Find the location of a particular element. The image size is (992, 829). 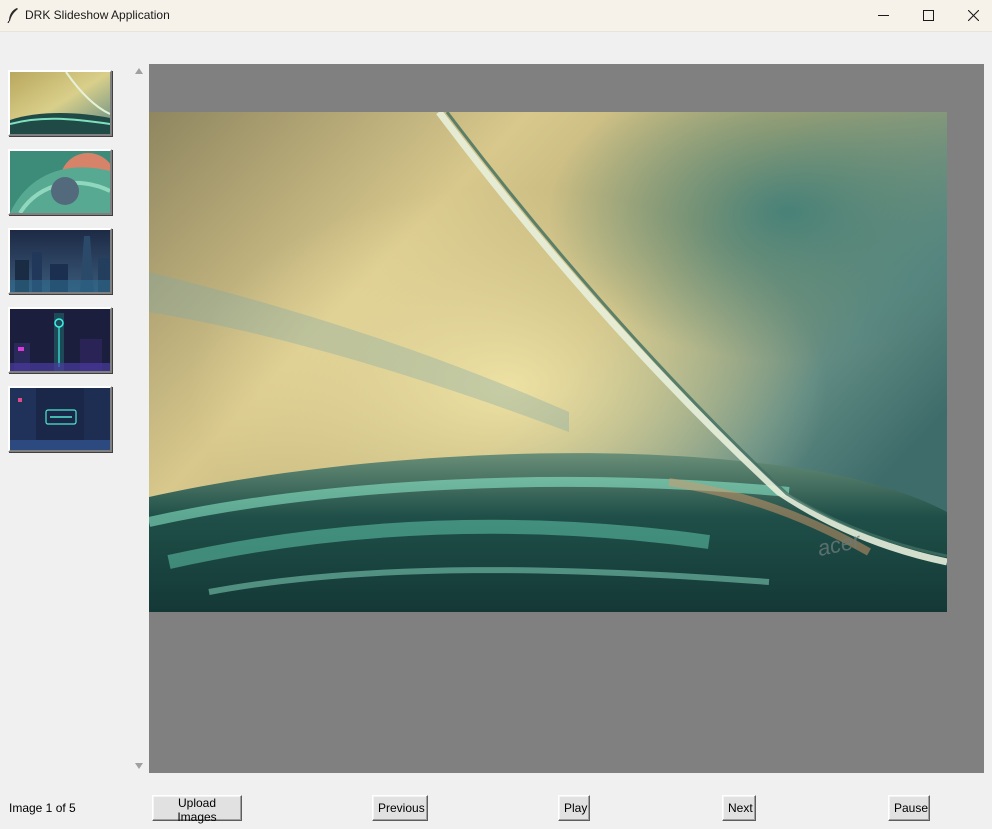

next-button: Next is located at coordinates (739, 808).